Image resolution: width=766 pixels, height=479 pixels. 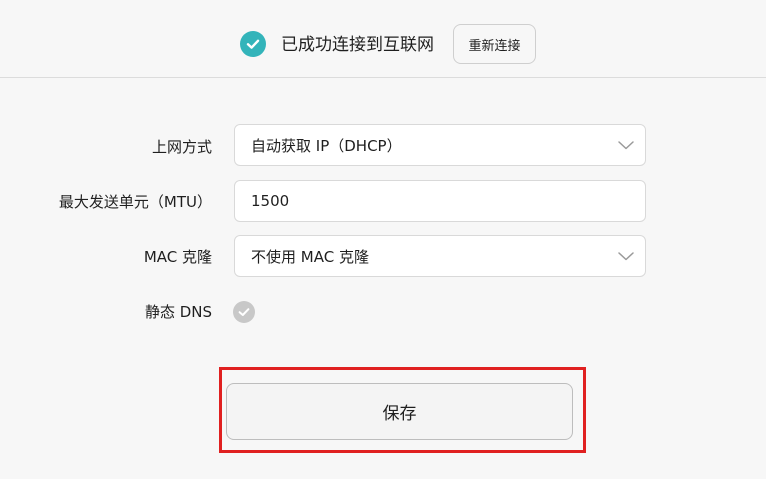 I want to click on reconnect-button: 重新连接, so click(x=494, y=44).